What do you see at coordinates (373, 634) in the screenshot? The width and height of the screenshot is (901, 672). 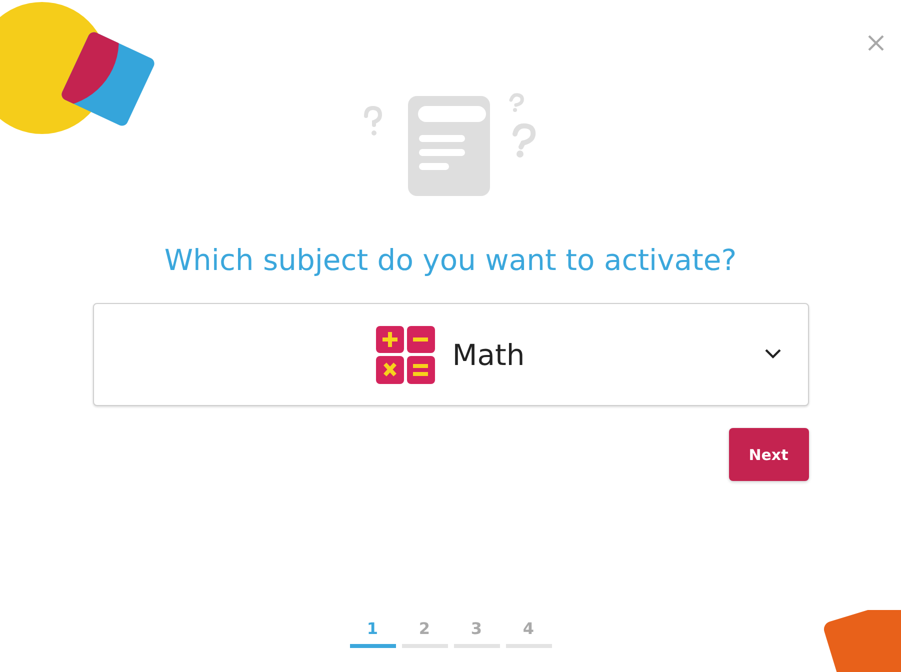 I see `step-tab: 1` at bounding box center [373, 634].